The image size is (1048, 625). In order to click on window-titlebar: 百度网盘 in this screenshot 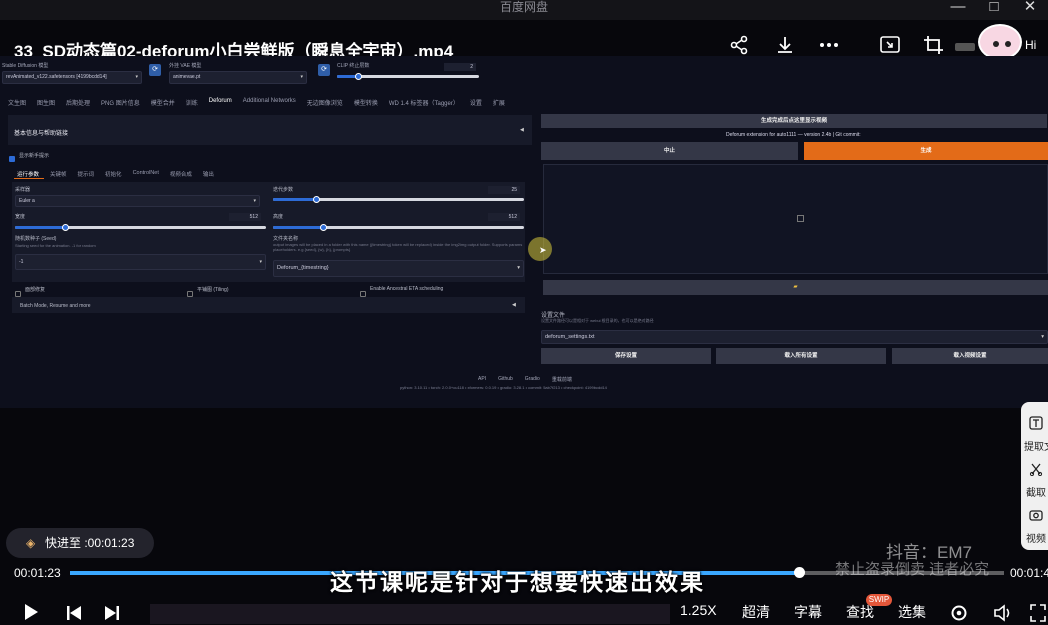, I will do `click(524, 10)`.